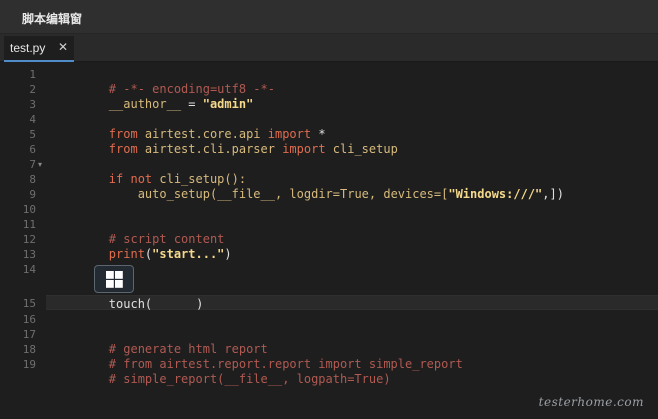  I want to click on code-line-12: print("start..."), so click(141, 246).